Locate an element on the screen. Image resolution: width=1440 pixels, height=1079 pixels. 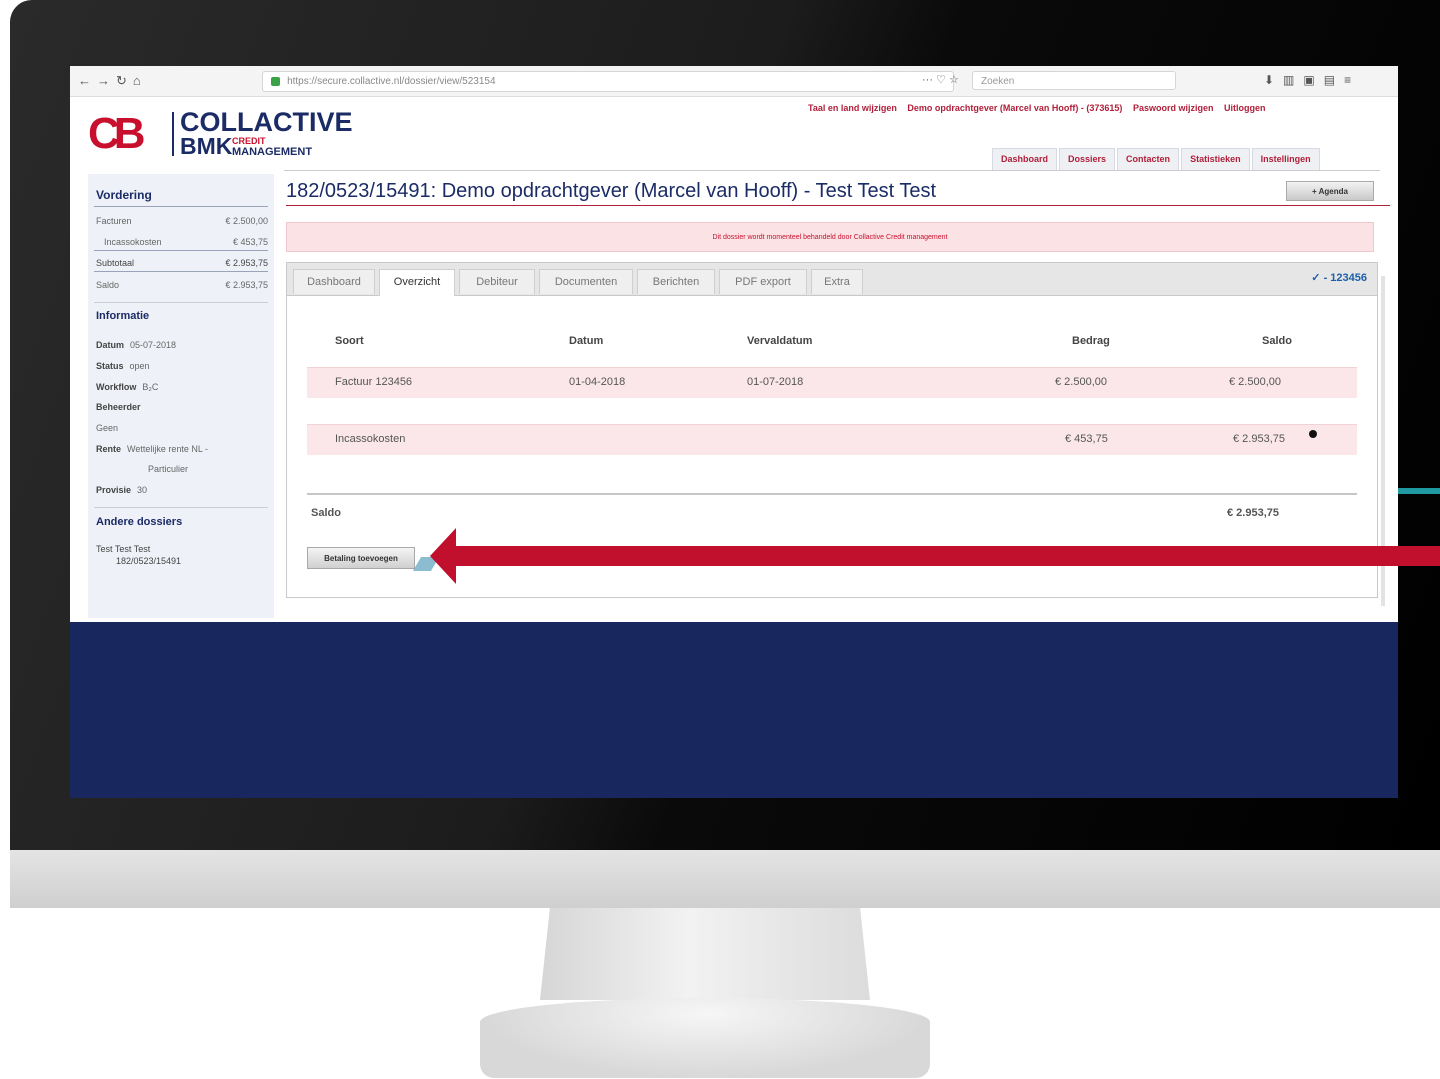
link-logout: Uitloggen is located at coordinates (1245, 108).